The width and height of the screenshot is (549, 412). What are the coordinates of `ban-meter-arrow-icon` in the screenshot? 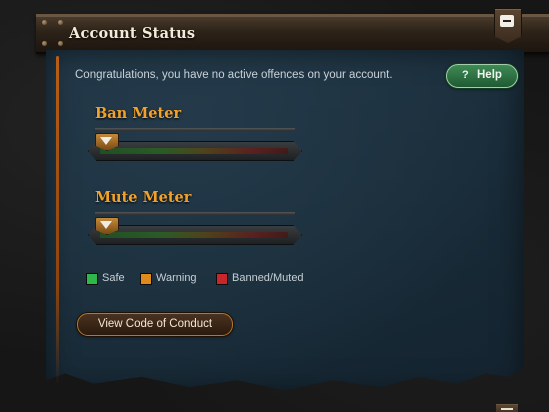 It's located at (106, 141).